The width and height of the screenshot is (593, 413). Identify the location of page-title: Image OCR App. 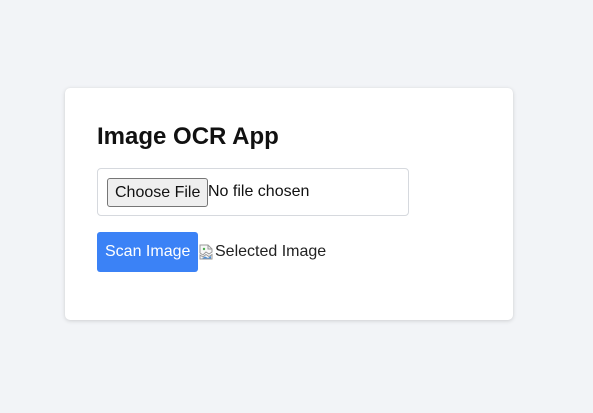
(188, 136).